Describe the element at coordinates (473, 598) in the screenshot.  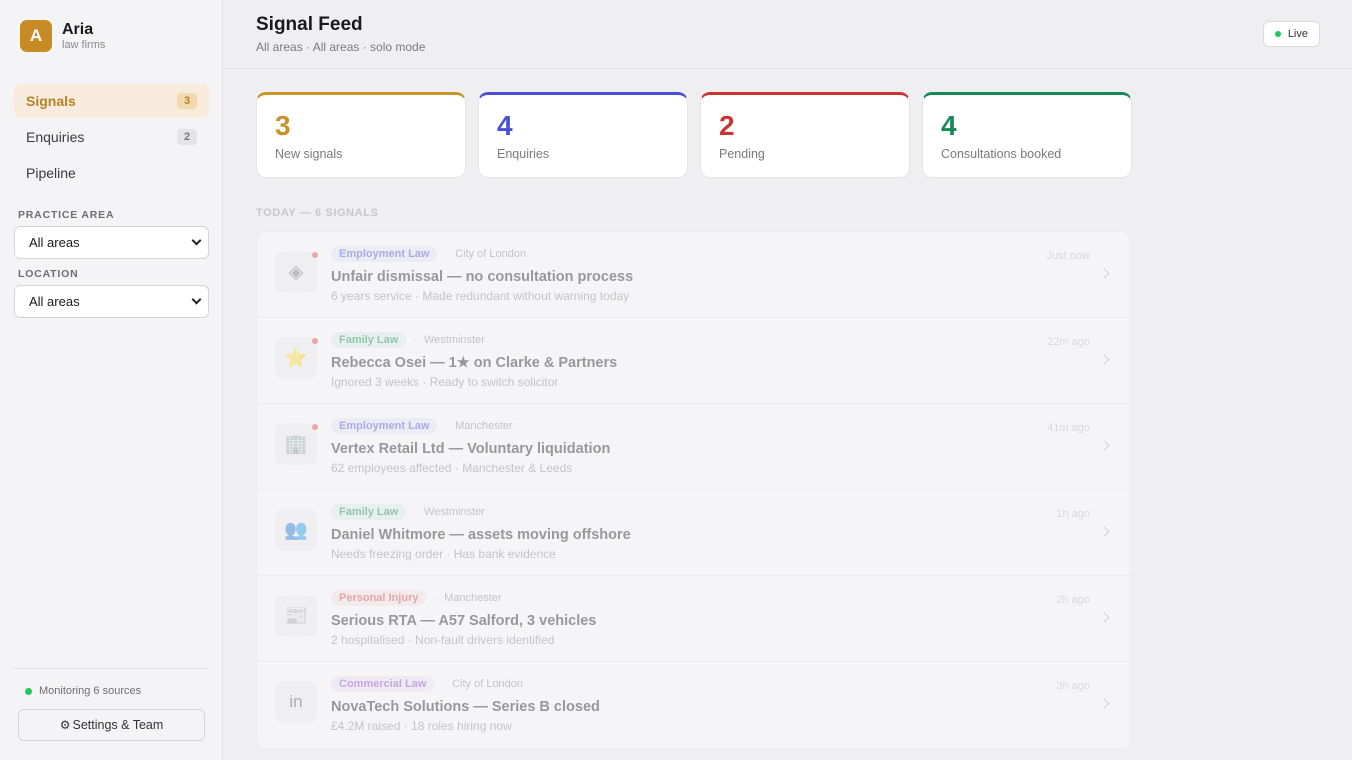
I see `signal-location: Manchester` at that location.